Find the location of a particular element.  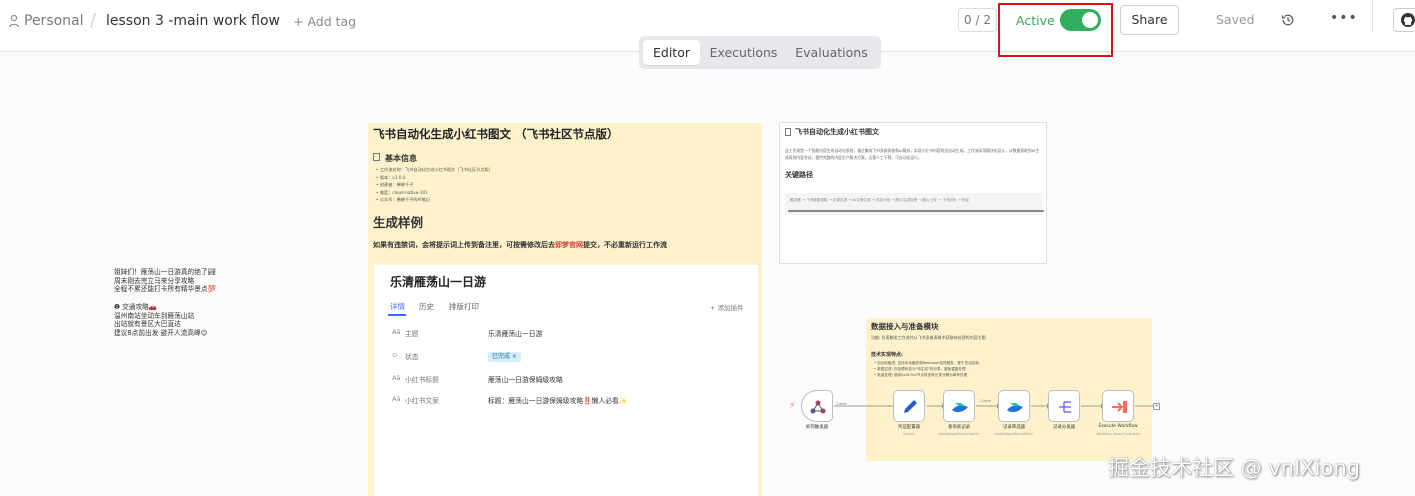

webhook-icon is located at coordinates (818, 407).